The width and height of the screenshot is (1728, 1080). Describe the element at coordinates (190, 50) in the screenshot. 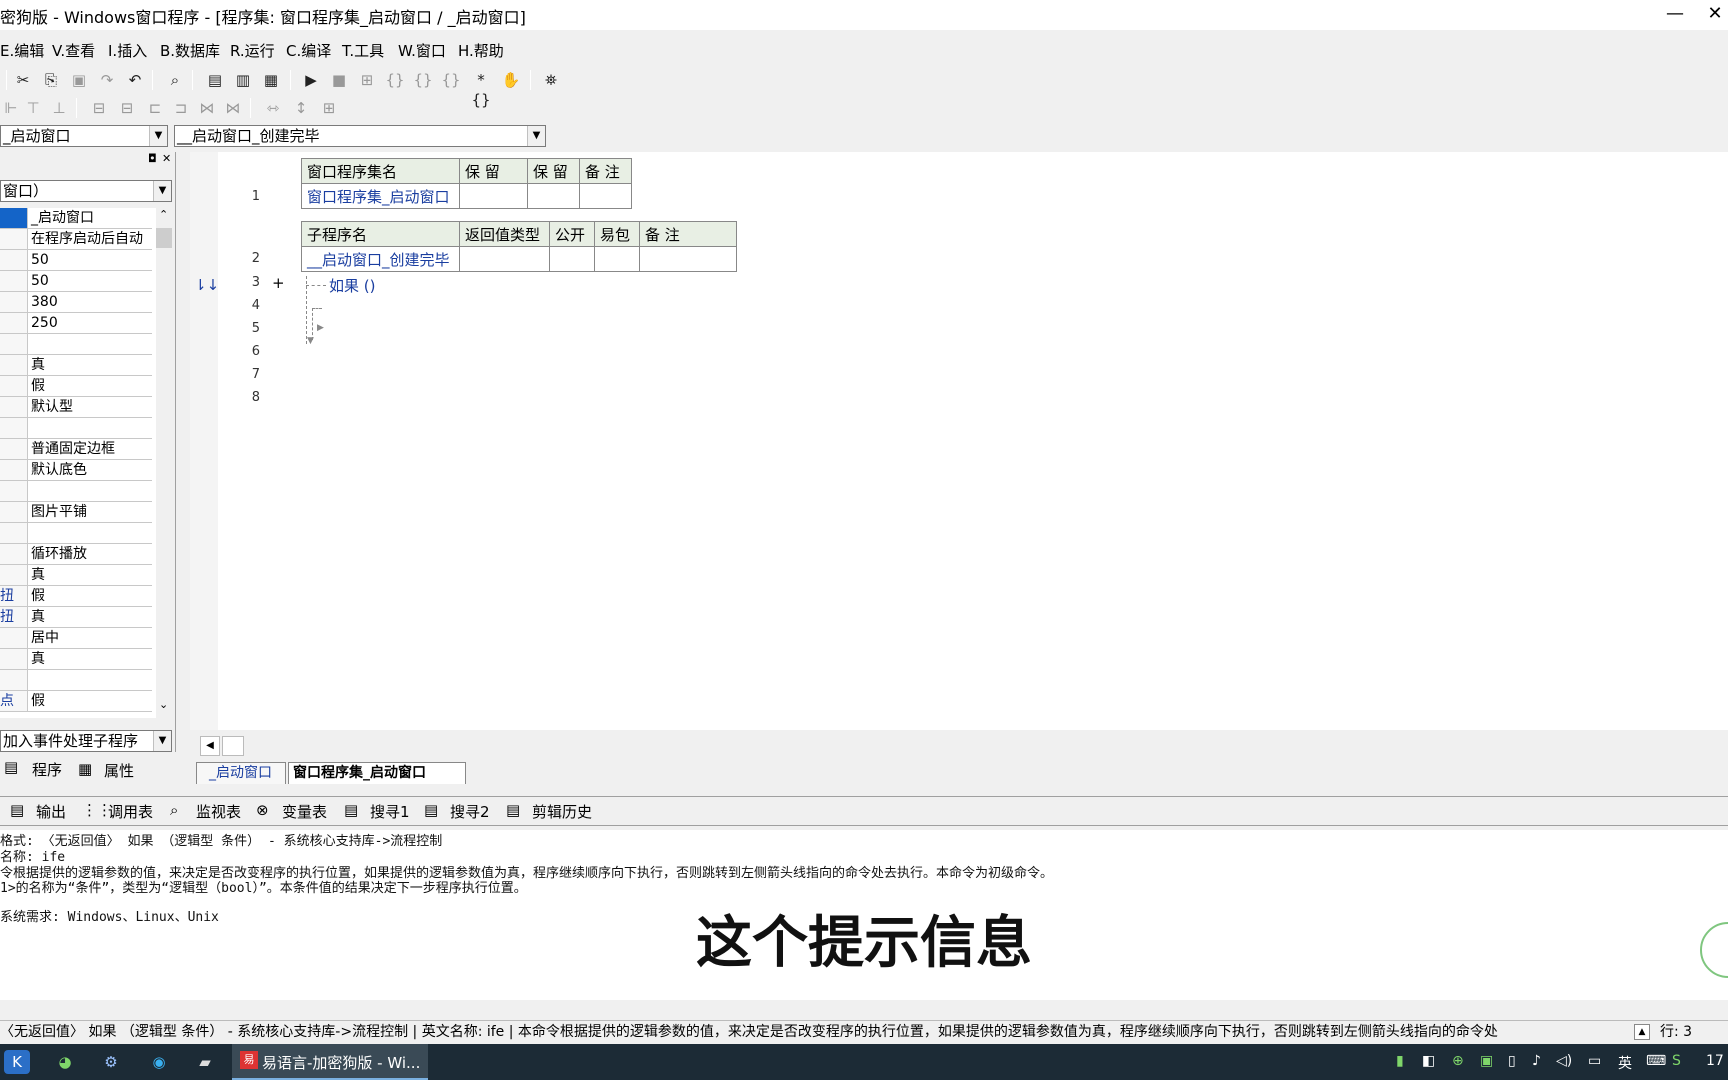

I see `menu-database: B.数据库` at that location.